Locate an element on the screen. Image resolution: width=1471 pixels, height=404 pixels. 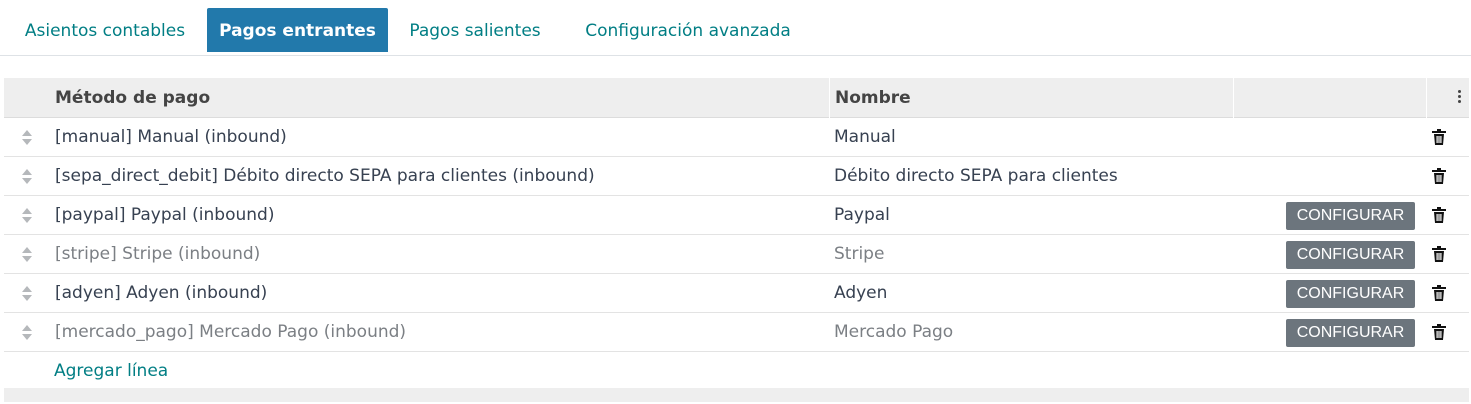
payment-method-cell: [paypal] Paypal (inbound) is located at coordinates (164, 215).